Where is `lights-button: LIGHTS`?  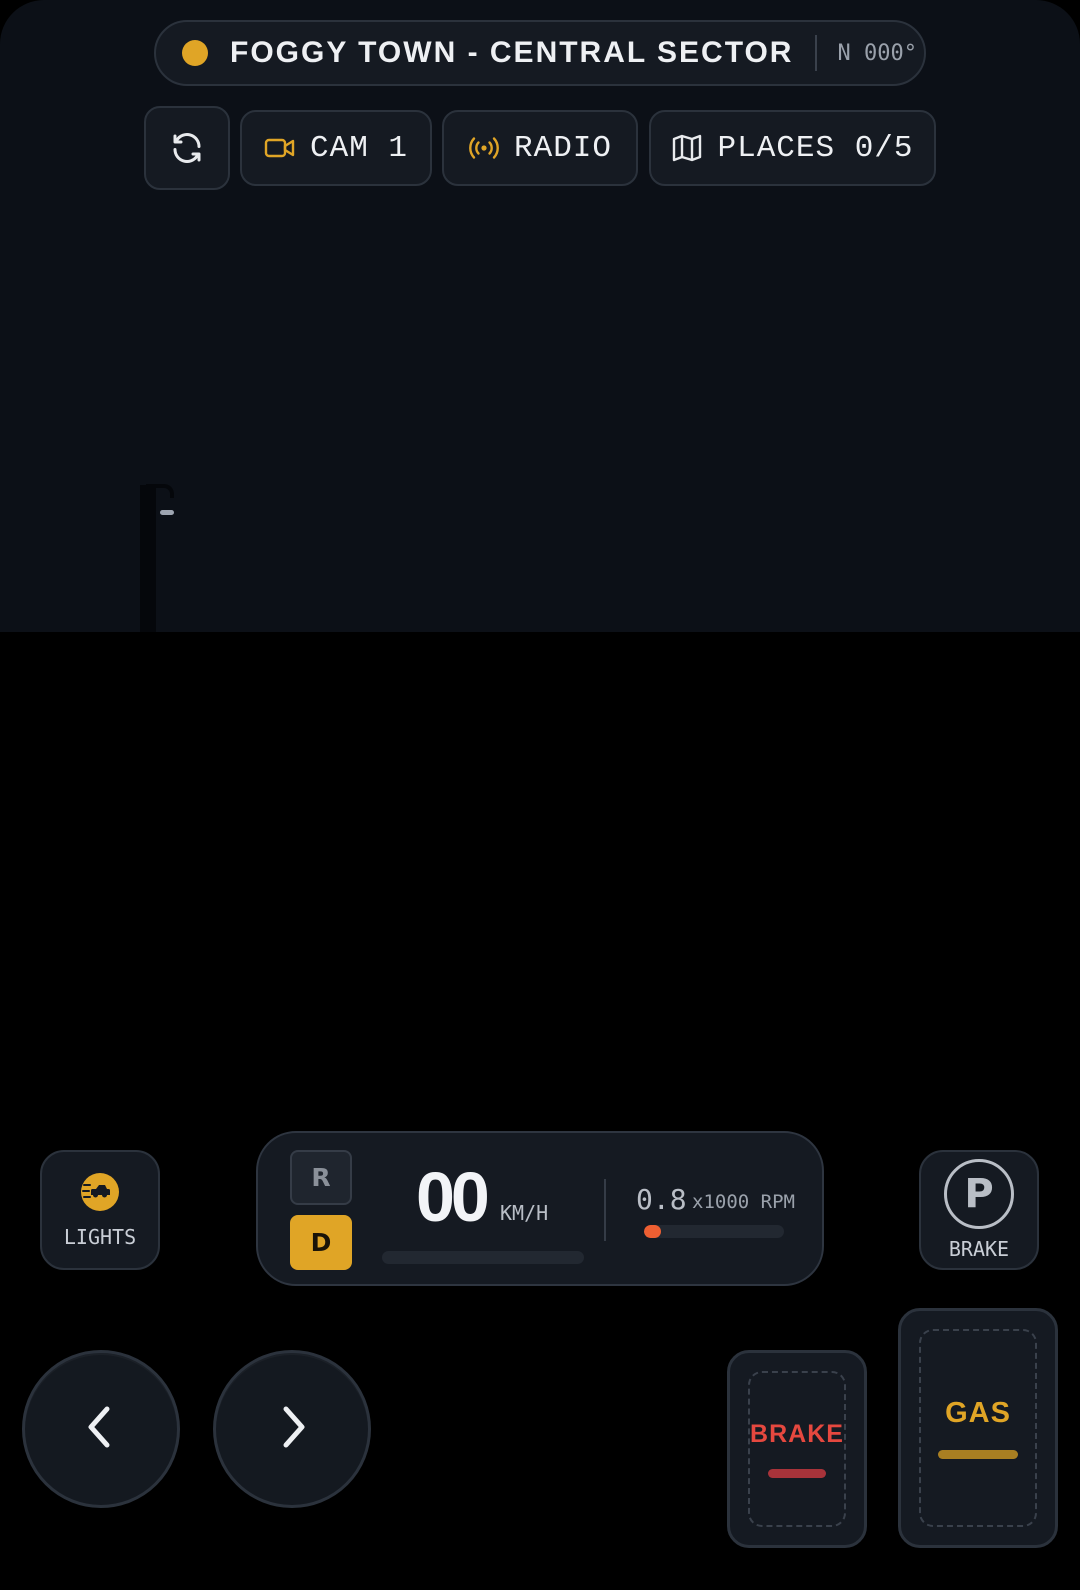
lights-button: LIGHTS is located at coordinates (100, 1210).